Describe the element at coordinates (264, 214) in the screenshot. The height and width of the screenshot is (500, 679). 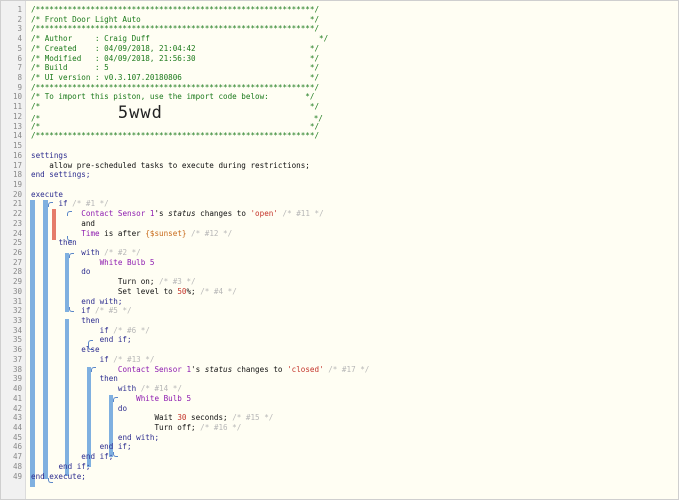
I see `string-value: 'open'` at that location.